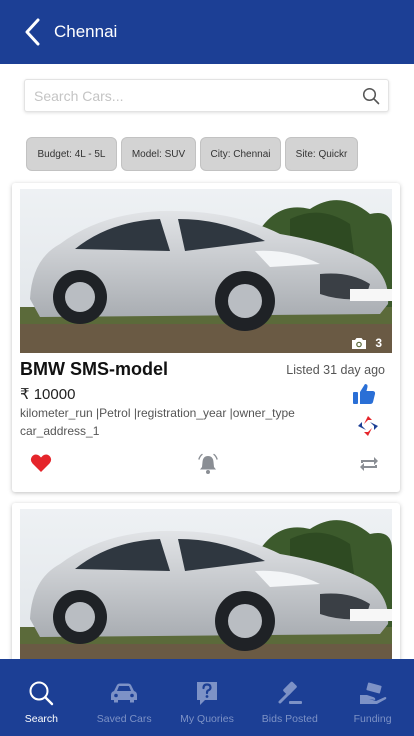 Image resolution: width=414 pixels, height=736 pixels. I want to click on search-bar, so click(206, 95).